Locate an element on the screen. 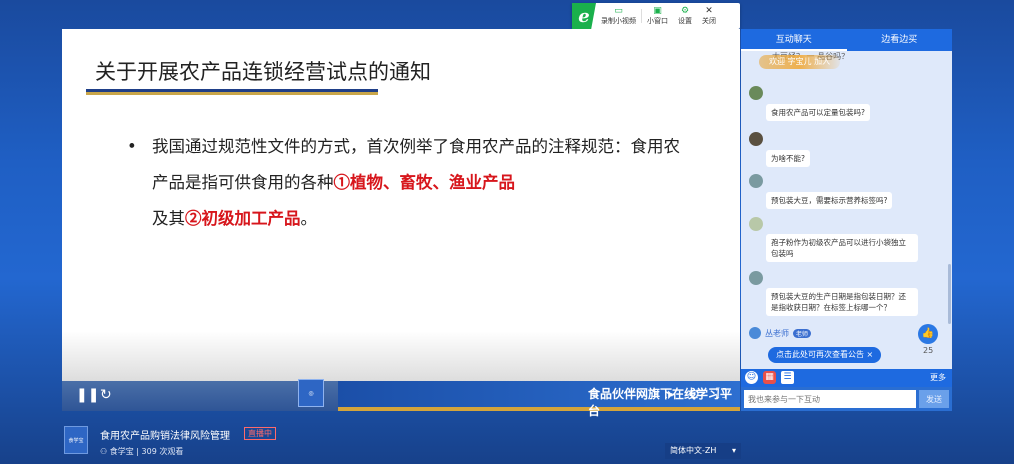  video-control-bar: ❚❚ ↻ 食品伙伴网旗下在线学习平台 ◎ 🕩 ⚙ ⛶ is located at coordinates (401, 398).